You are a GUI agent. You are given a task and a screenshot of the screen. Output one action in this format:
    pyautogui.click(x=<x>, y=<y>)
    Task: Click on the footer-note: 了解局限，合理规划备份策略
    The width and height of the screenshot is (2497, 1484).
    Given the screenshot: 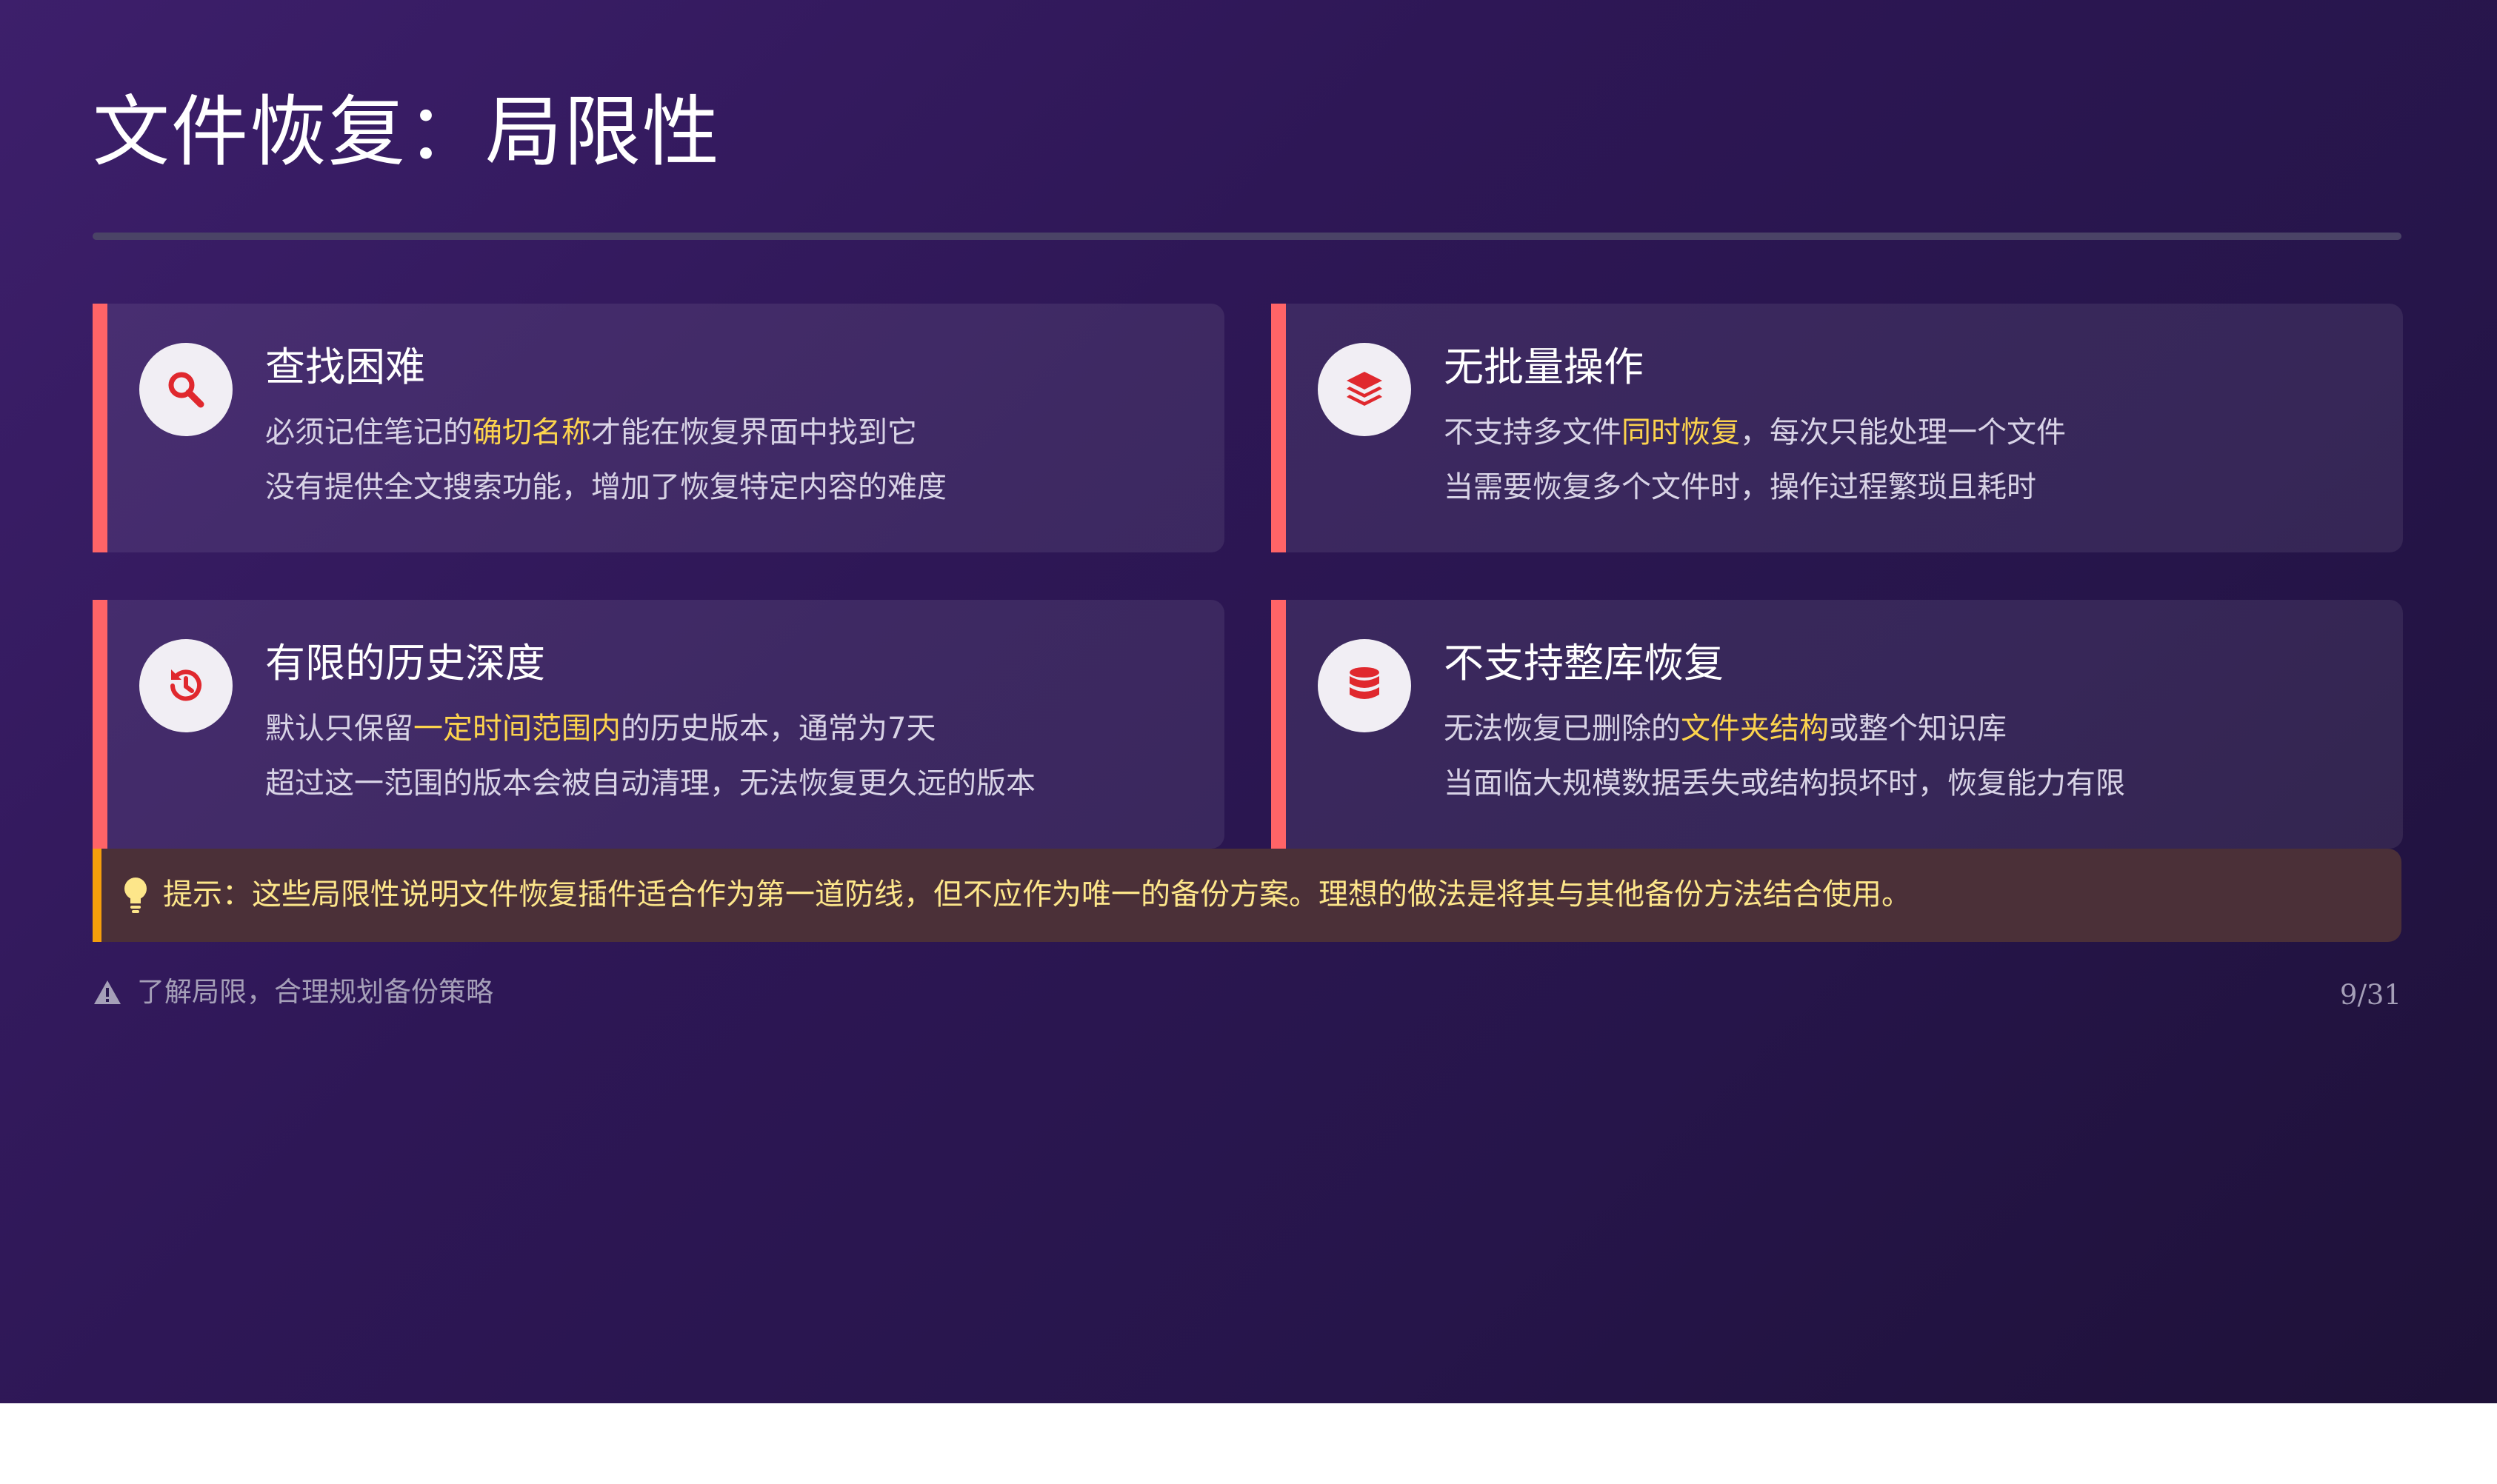 What is the action you would take?
    pyautogui.click(x=293, y=992)
    